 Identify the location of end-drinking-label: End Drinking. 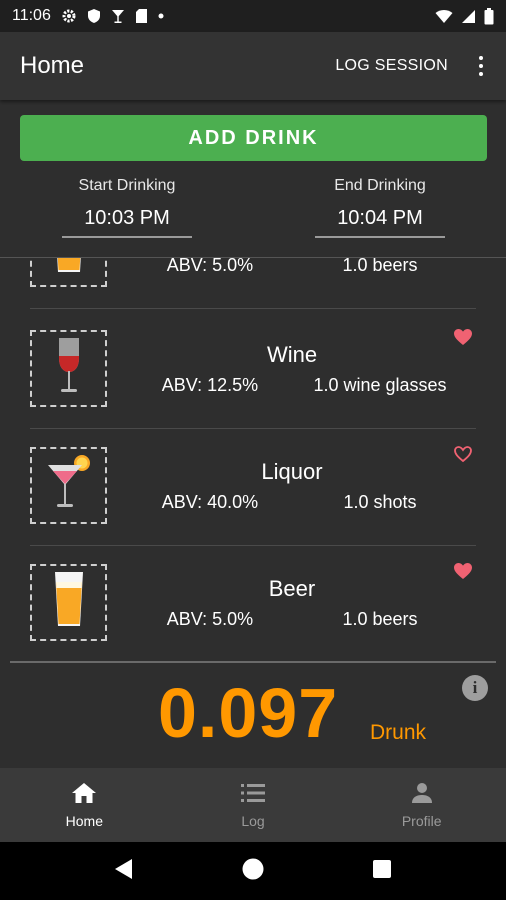
(380, 185).